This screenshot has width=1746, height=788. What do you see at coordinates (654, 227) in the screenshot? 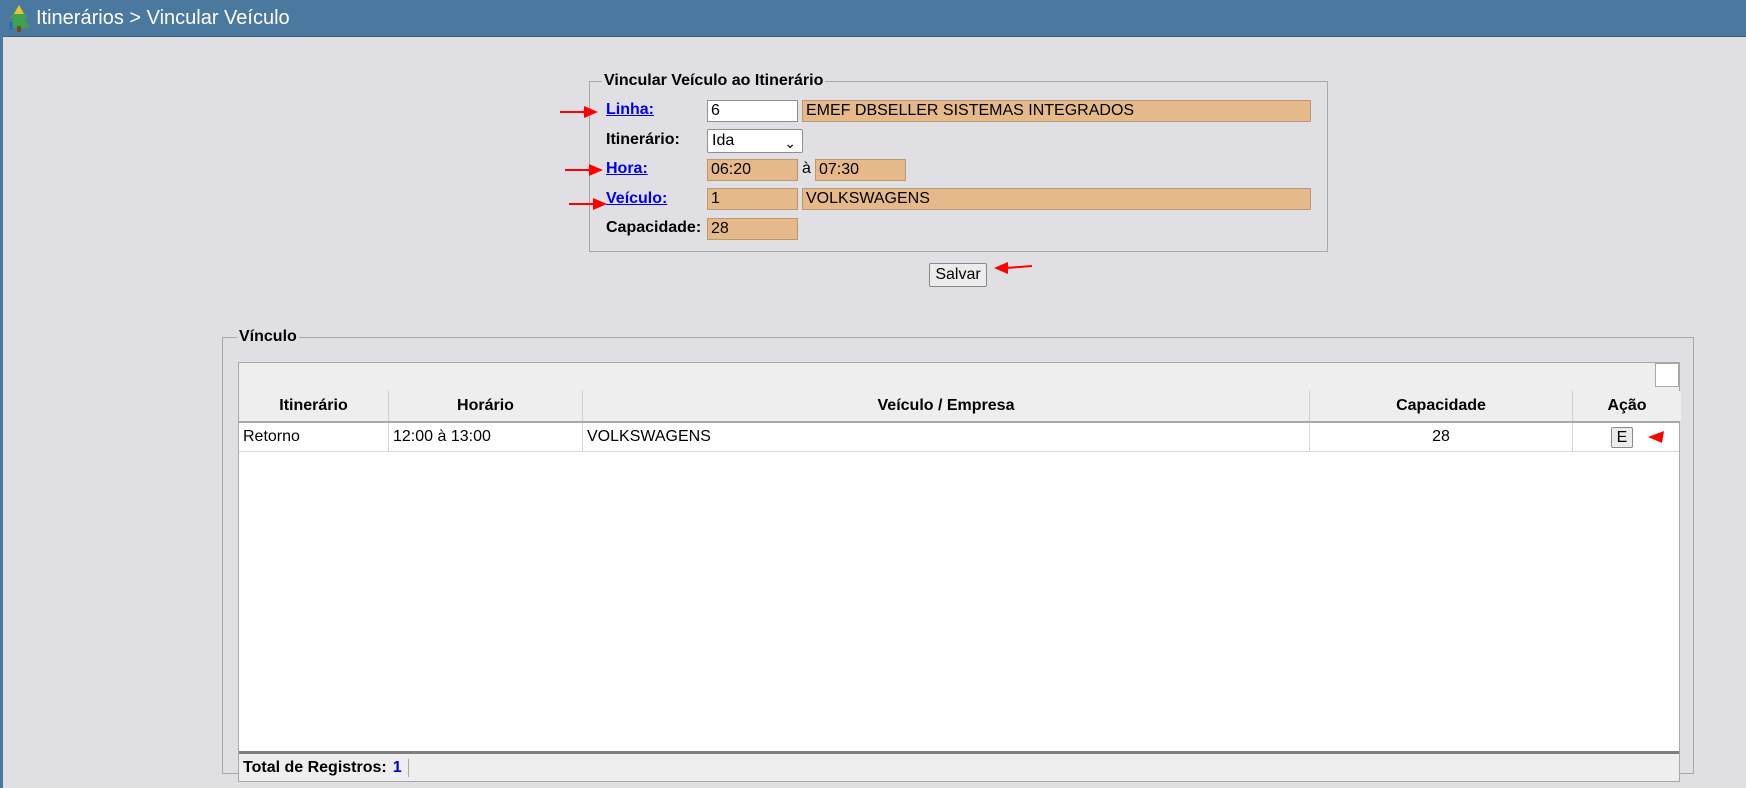
I see `capacidade-label: Capacidade:` at bounding box center [654, 227].